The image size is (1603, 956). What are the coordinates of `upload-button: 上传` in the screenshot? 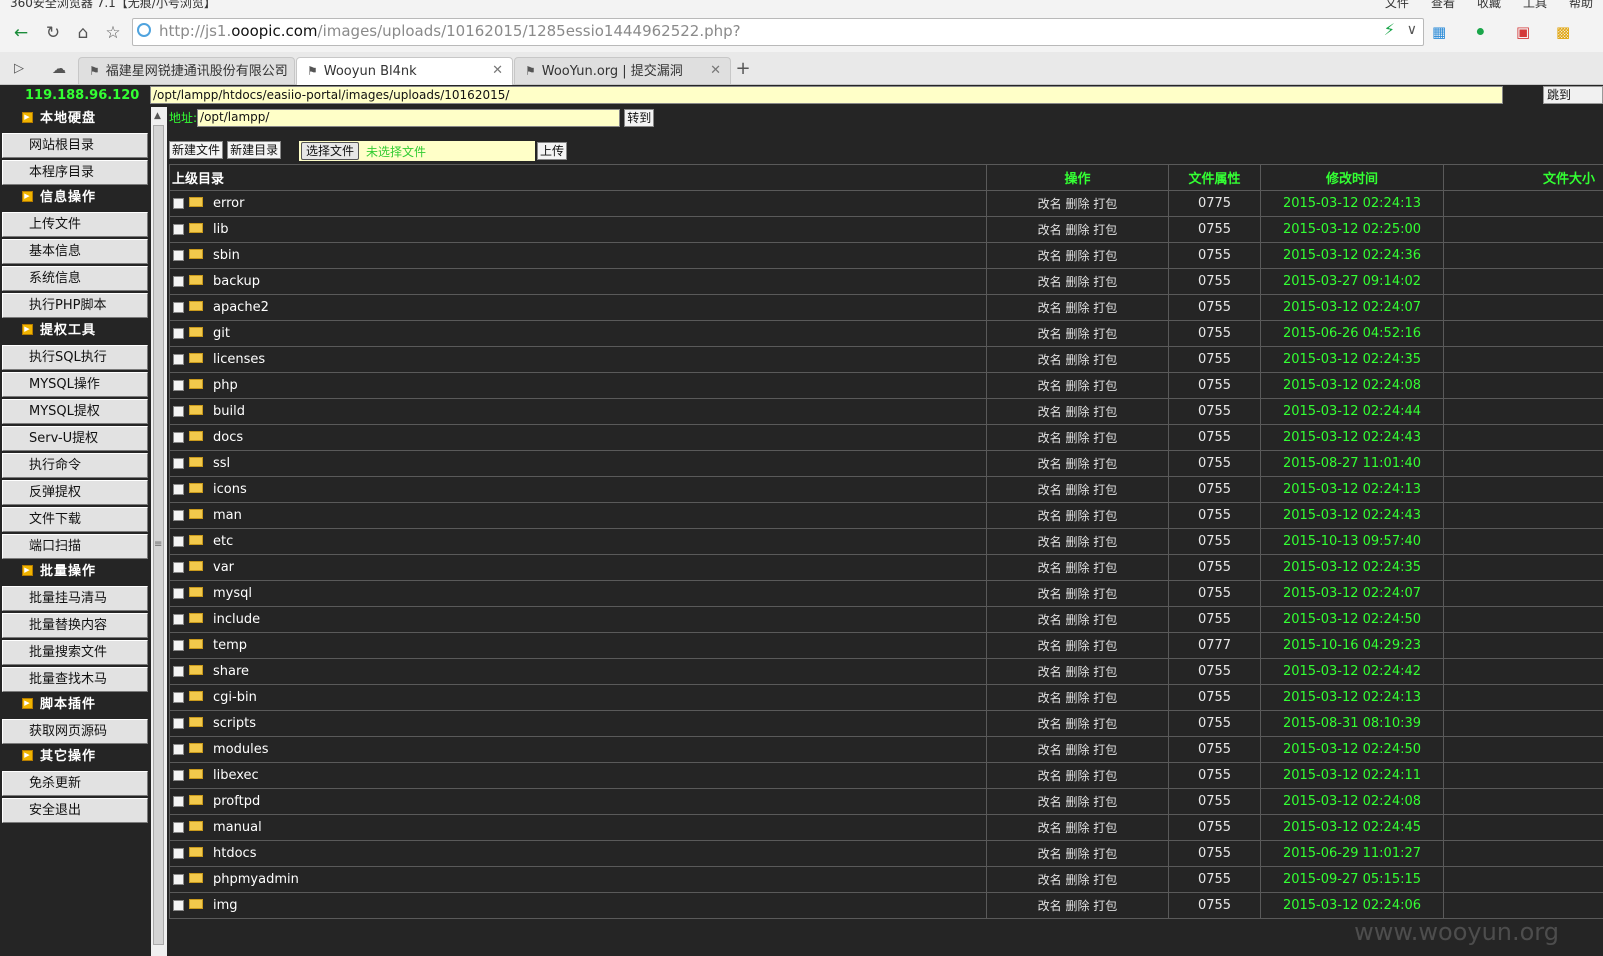 It's located at (552, 151).